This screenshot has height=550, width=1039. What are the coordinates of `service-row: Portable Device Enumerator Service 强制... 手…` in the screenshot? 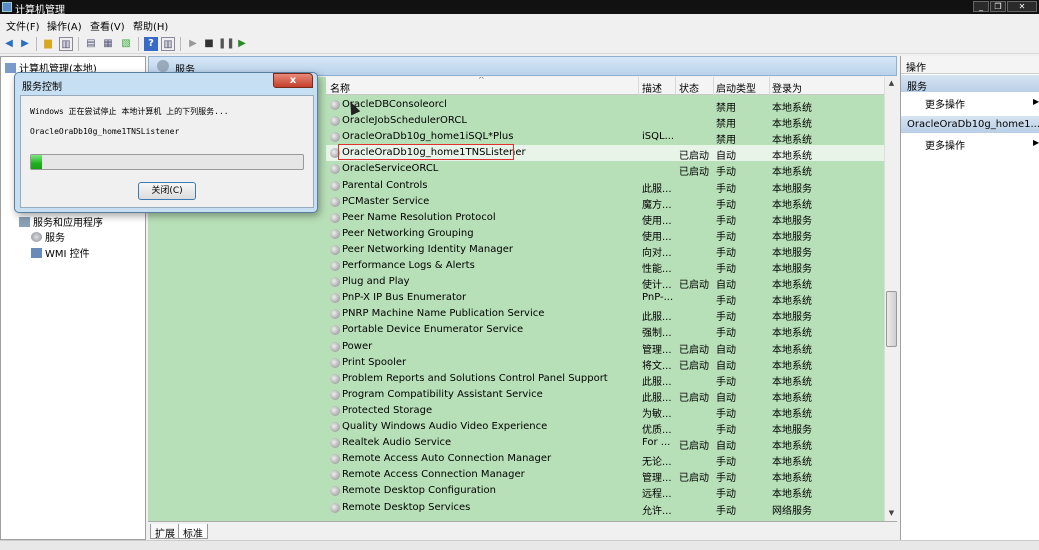 It's located at (605, 330).